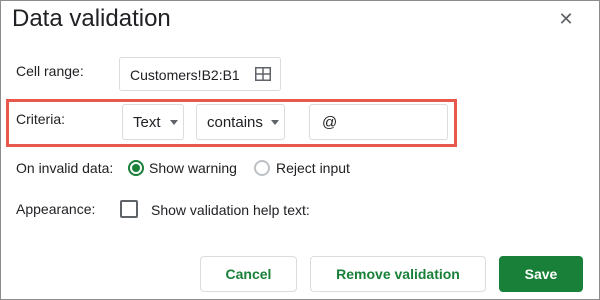  I want to click on cell-range-value: Customers!B2:B1, so click(185, 75).